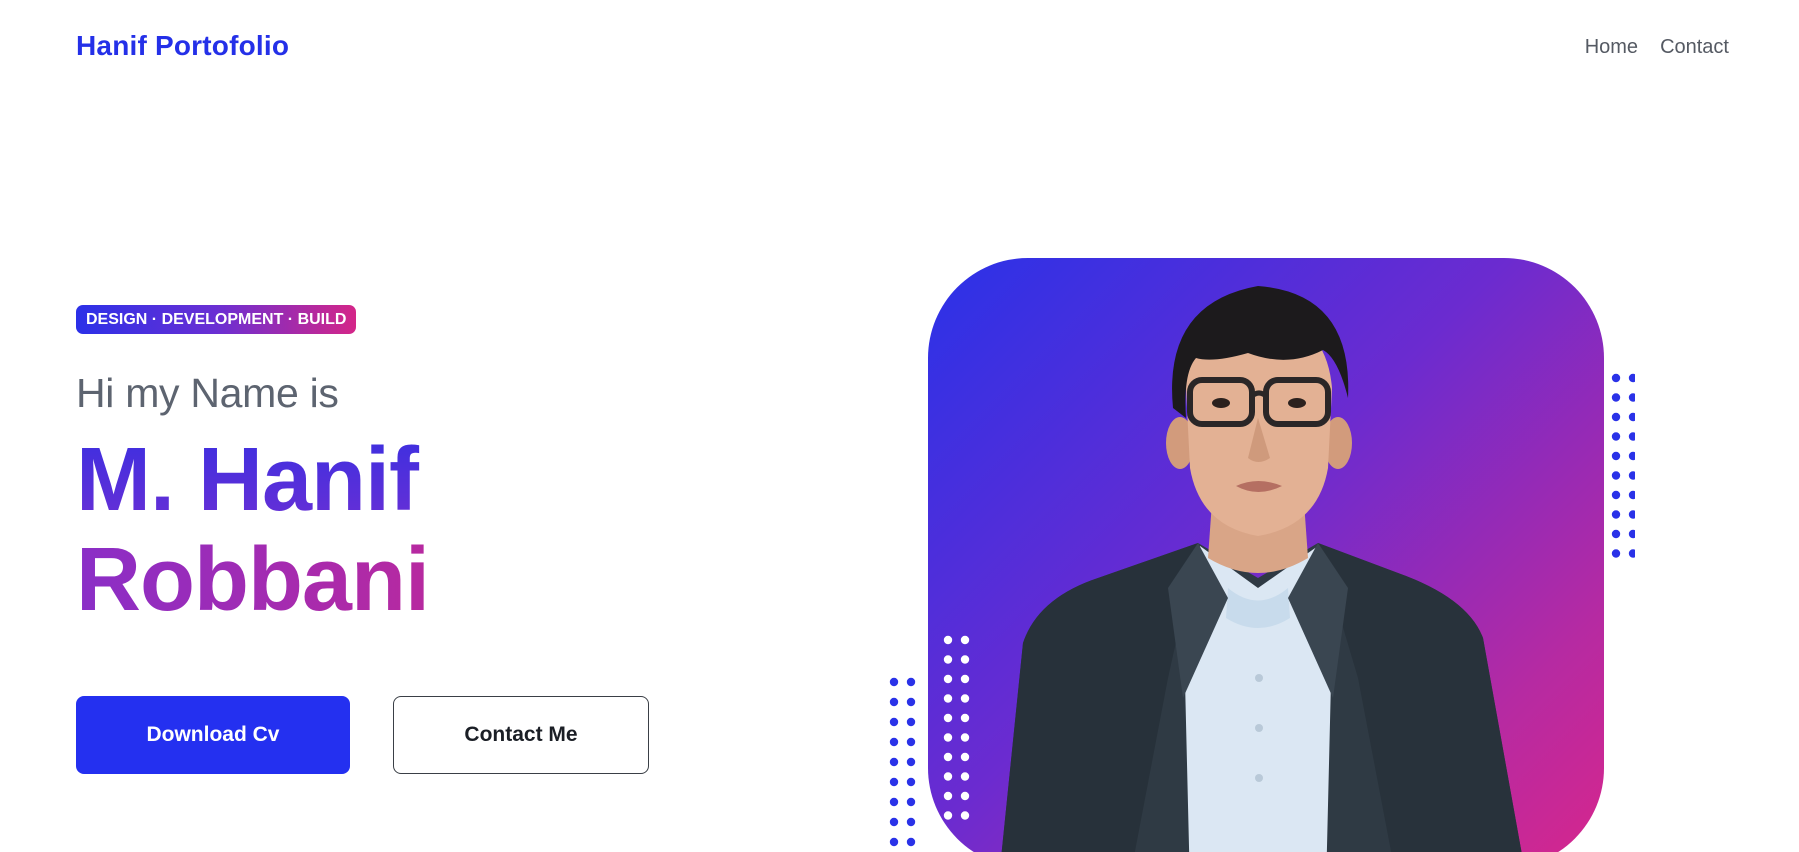 The height and width of the screenshot is (852, 1799). What do you see at coordinates (216, 319) in the screenshot?
I see `tagline-badge: DESIGN · DEVELOPMENT · BUILD` at bounding box center [216, 319].